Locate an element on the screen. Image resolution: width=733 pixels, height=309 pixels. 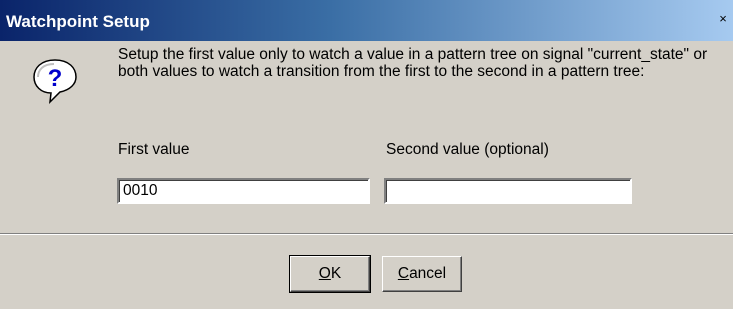
ok-mnemonic: O is located at coordinates (324, 273).